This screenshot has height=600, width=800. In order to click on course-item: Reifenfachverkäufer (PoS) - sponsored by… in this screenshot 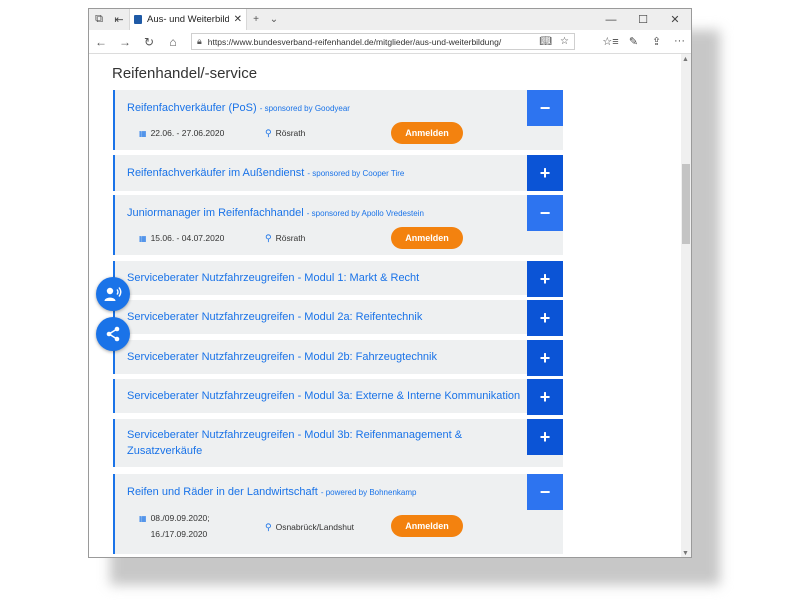, I will do `click(338, 120)`.